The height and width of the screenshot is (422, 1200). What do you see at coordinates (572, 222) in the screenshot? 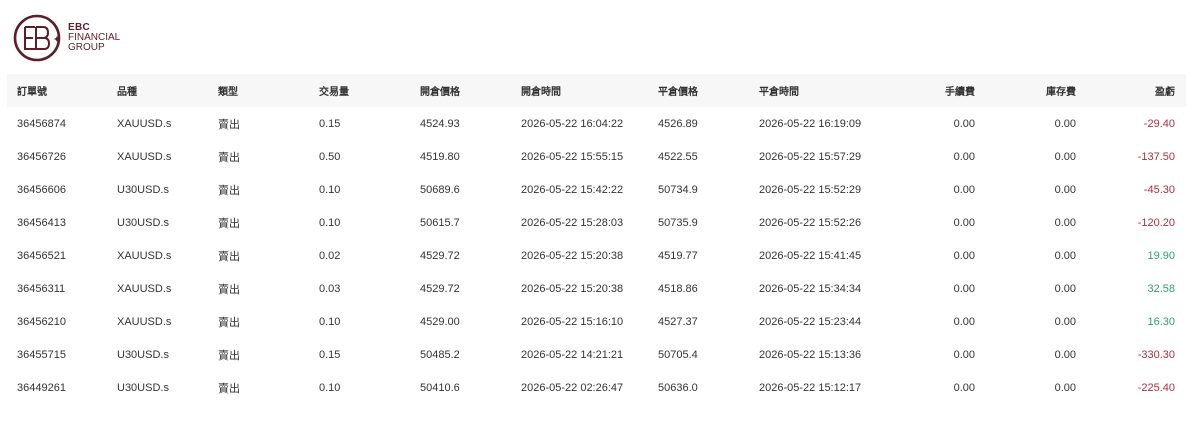
I see `cell-open-time: 2026-05-22 15:28:03` at bounding box center [572, 222].